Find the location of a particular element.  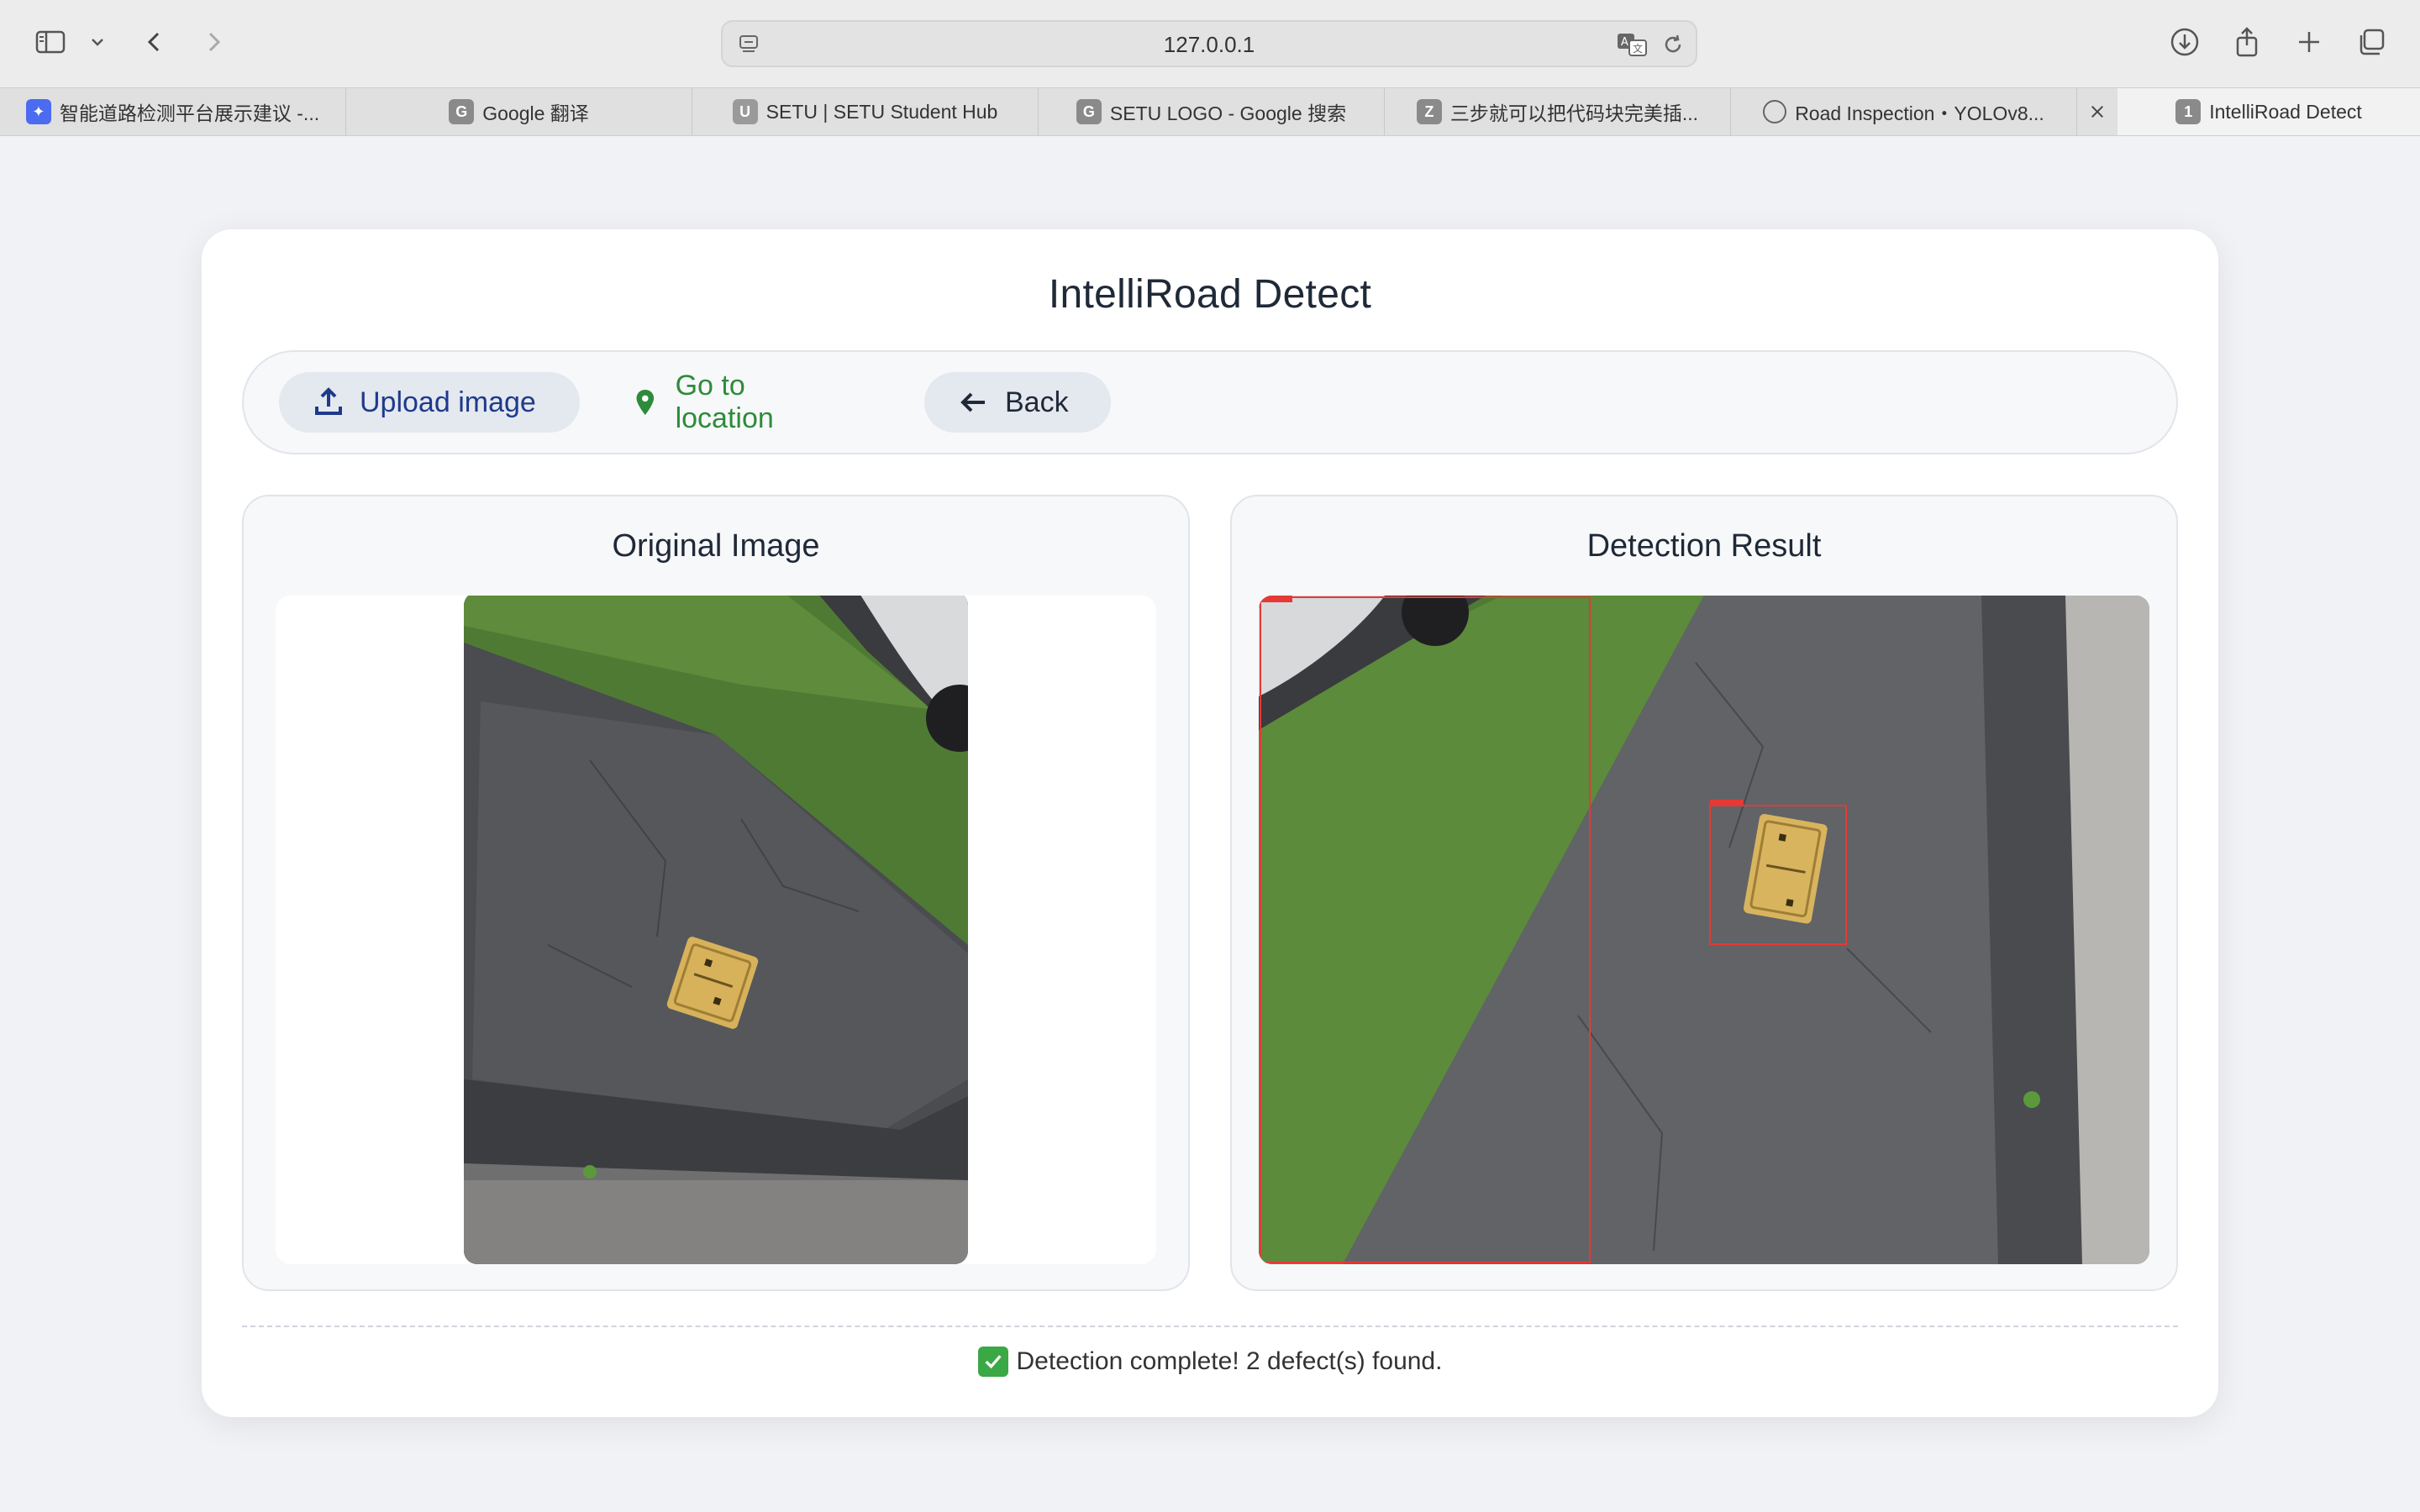

upload-label: Upload image is located at coordinates (448, 402).